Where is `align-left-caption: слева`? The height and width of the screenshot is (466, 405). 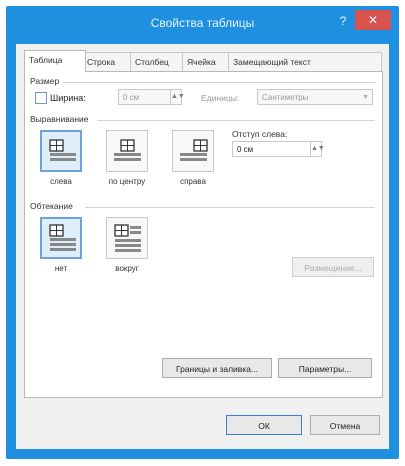
align-left-caption: слева is located at coordinates (61, 181).